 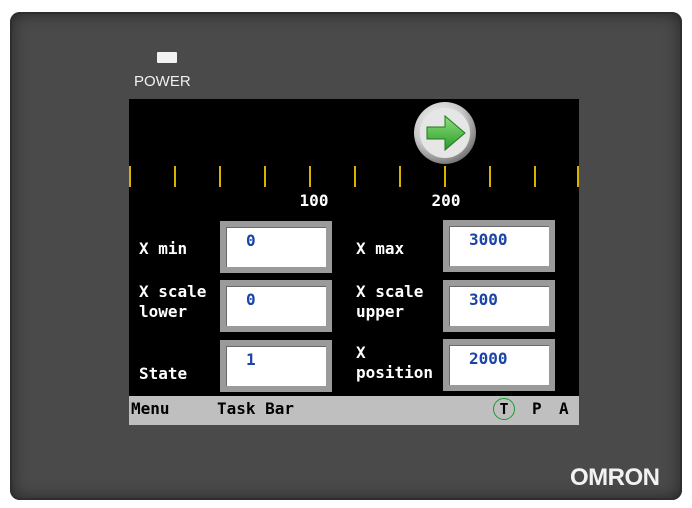 What do you see at coordinates (163, 248) in the screenshot?
I see `x-min-label: X min` at bounding box center [163, 248].